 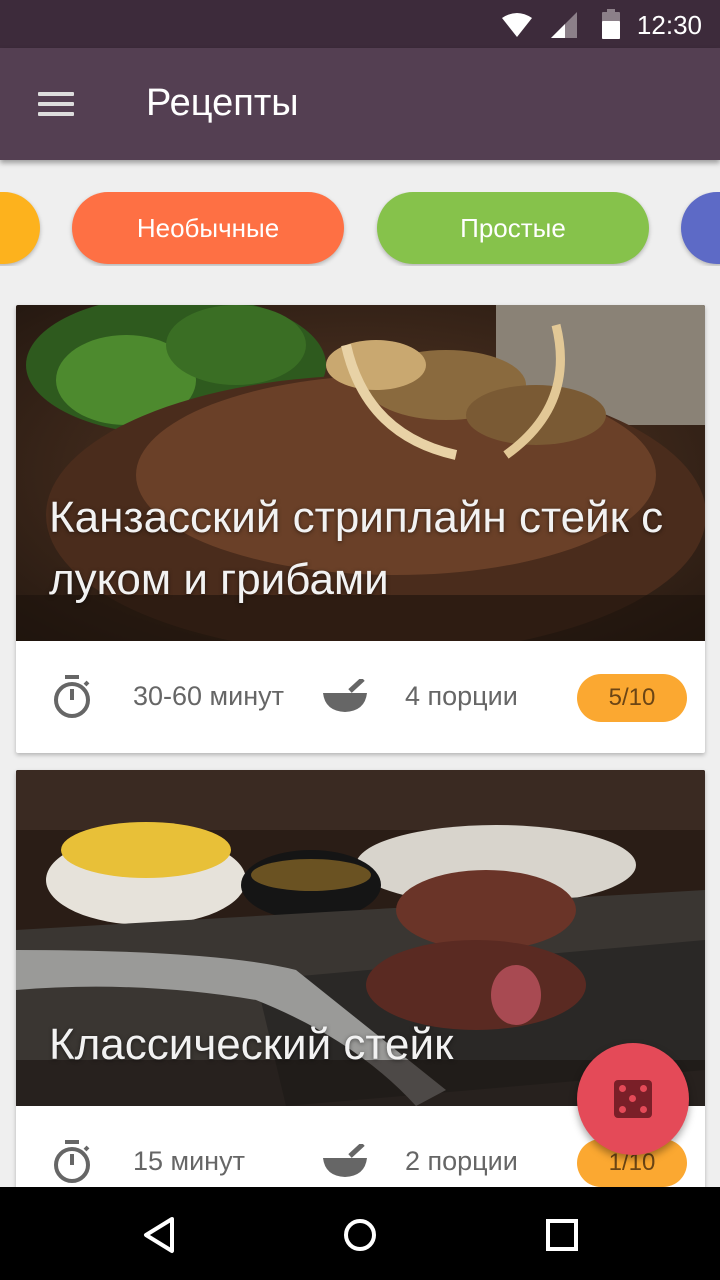 What do you see at coordinates (360, 104) in the screenshot?
I see `app-bar: Рецепты` at bounding box center [360, 104].